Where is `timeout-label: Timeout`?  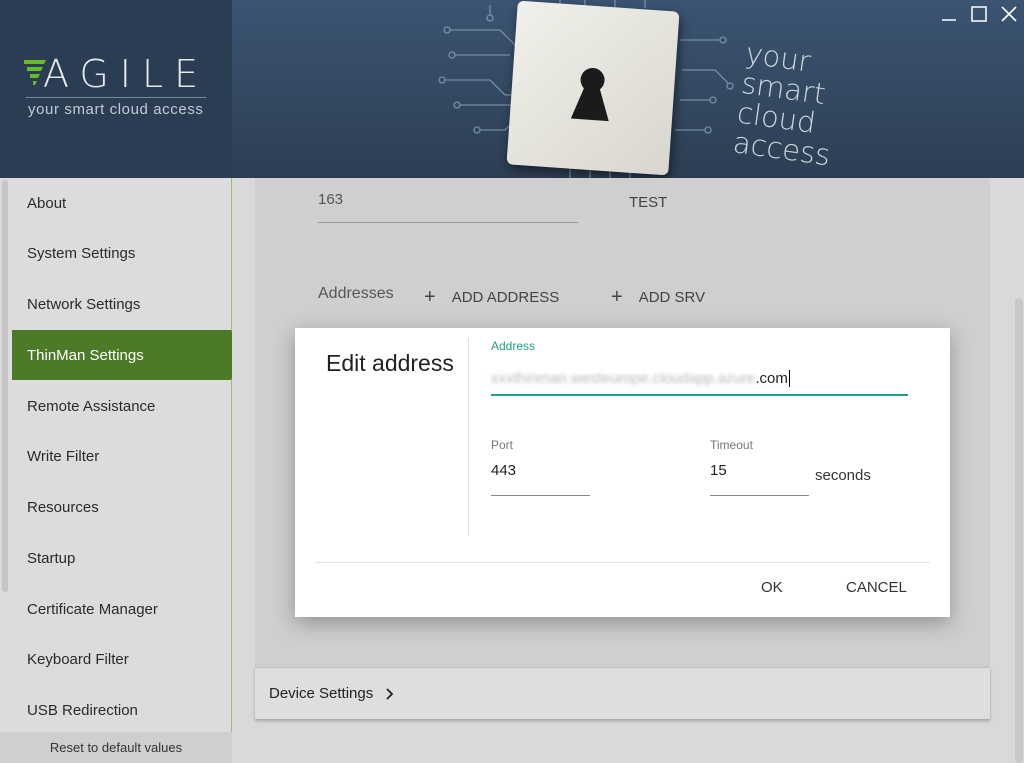 timeout-label: Timeout is located at coordinates (731, 445).